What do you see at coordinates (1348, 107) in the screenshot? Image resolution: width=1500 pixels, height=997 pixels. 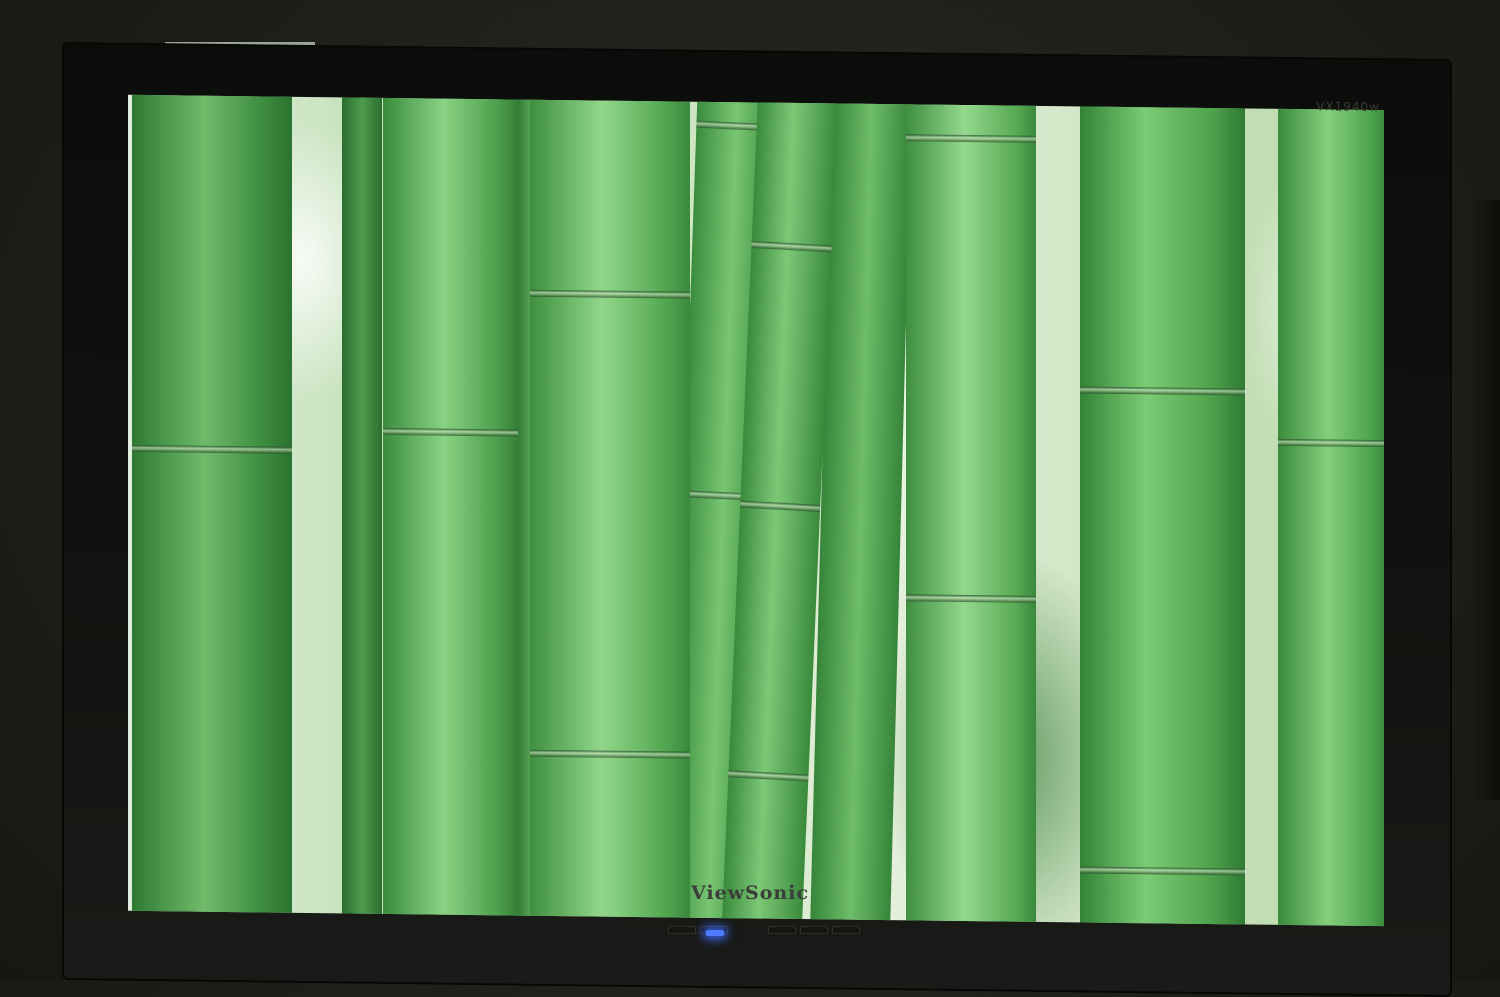 I see `model-label: VX1940w` at bounding box center [1348, 107].